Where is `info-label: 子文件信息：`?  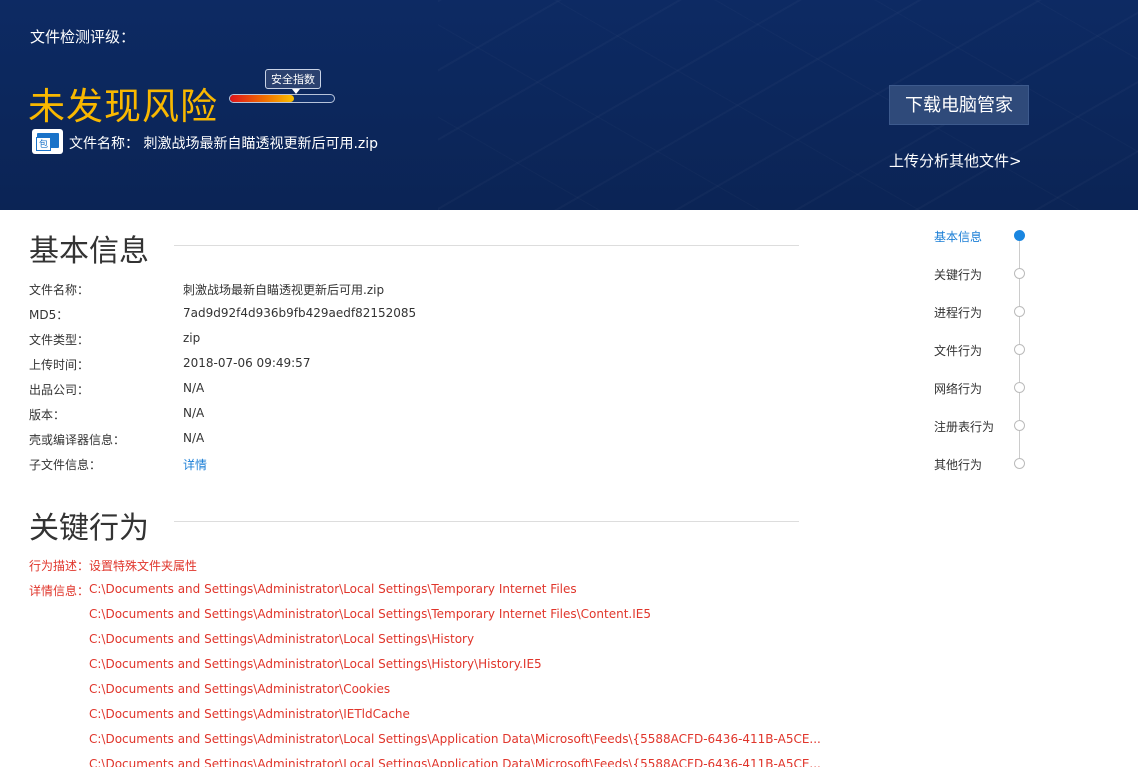
info-label: 子文件信息： is located at coordinates (65, 465).